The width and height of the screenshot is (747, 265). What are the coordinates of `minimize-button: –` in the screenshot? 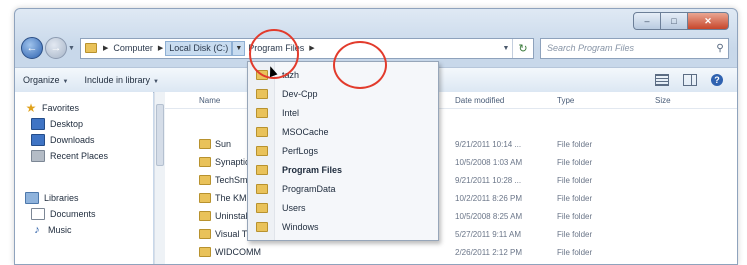 It's located at (647, 21).